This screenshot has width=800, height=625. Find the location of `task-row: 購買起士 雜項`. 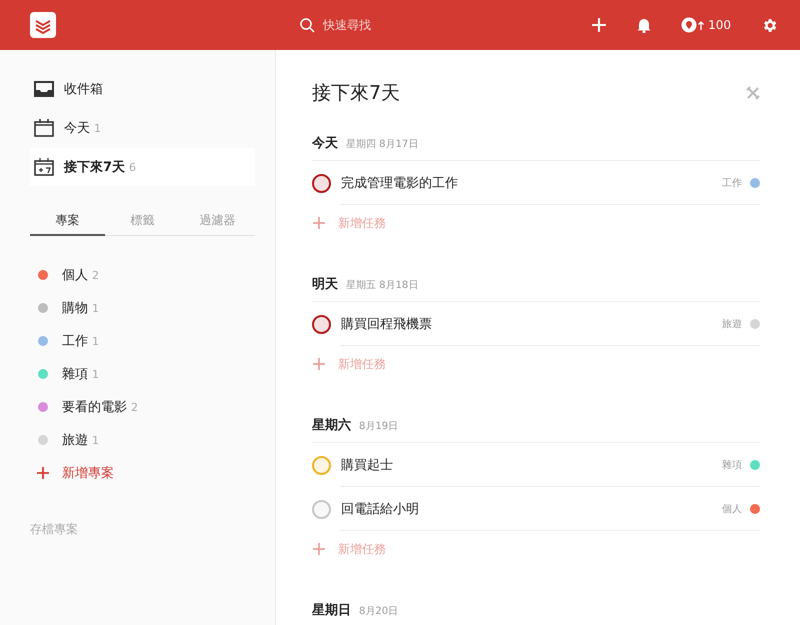

task-row: 購買起士 雜項 is located at coordinates (536, 465).